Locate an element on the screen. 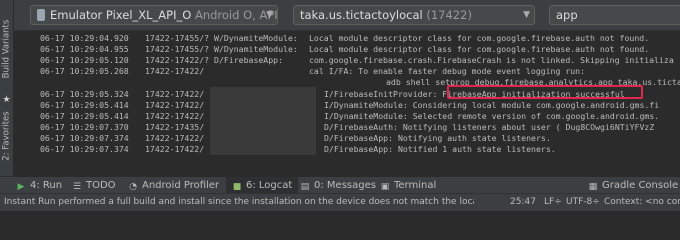 The width and height of the screenshot is (680, 240). device-name: Emulator Pixel_XL_API_O is located at coordinates (121, 15).